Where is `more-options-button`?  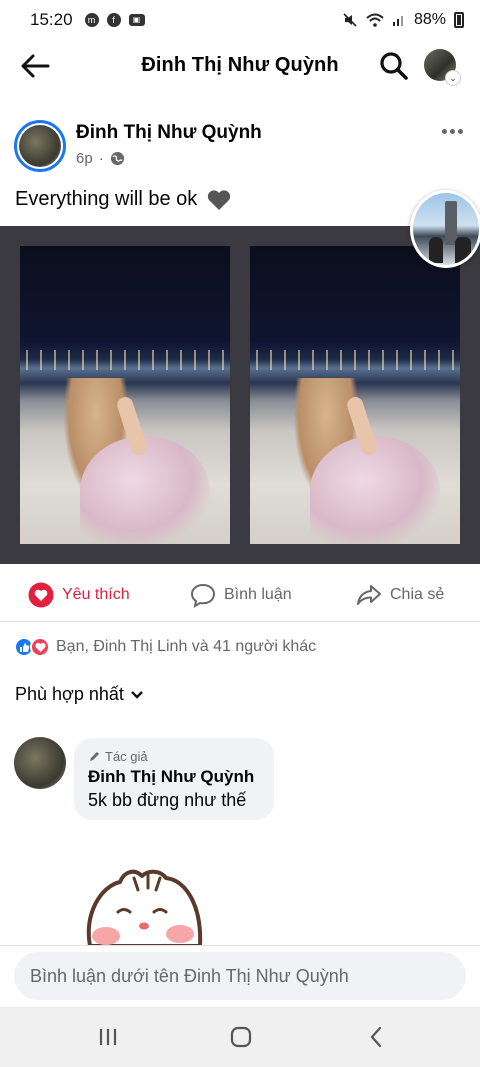 more-options-button is located at coordinates (452, 131).